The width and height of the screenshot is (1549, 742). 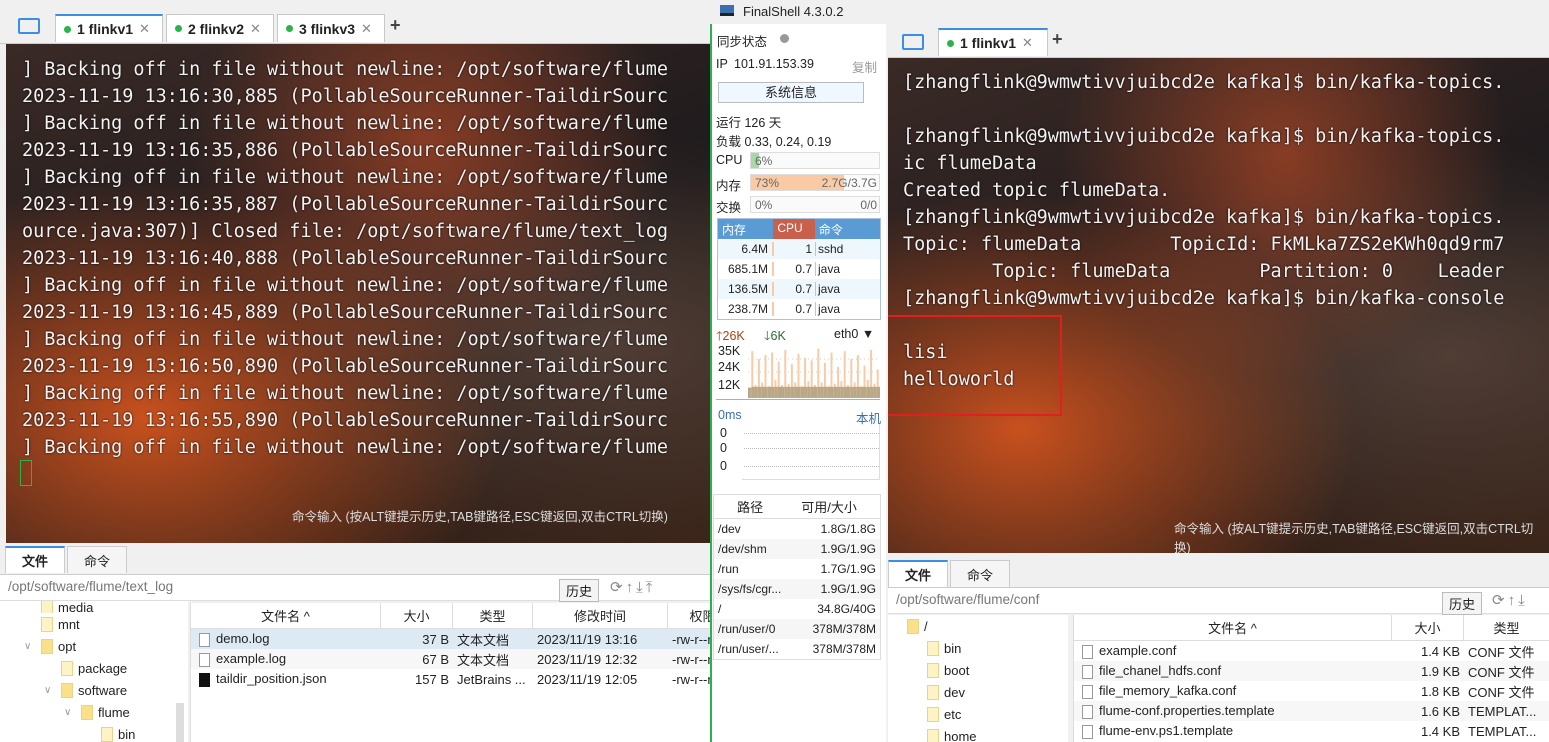 What do you see at coordinates (651, 587) in the screenshot?
I see `upload-icon: ⤒` at bounding box center [651, 587].